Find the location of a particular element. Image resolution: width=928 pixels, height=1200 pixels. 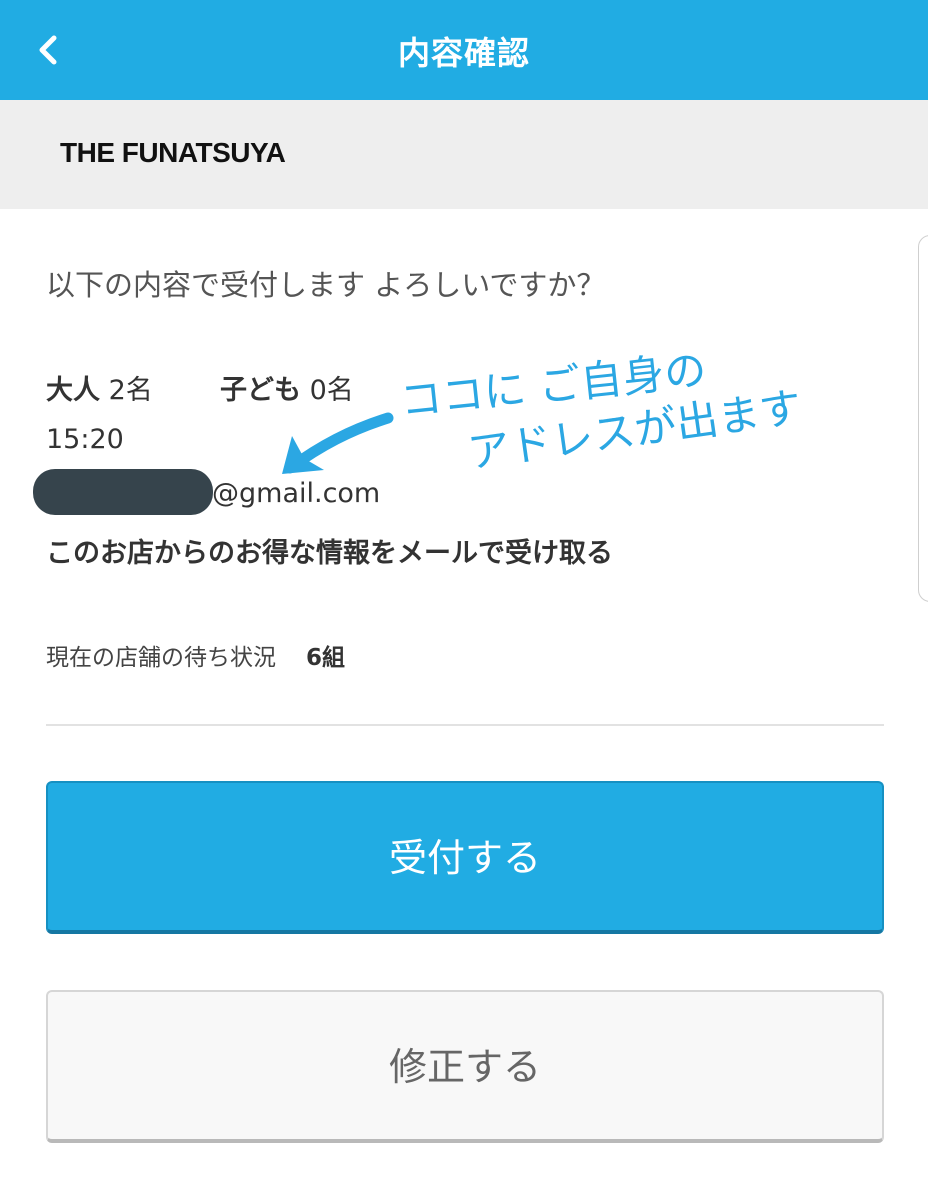

reservation-time: 15:20 is located at coordinates (85, 439).